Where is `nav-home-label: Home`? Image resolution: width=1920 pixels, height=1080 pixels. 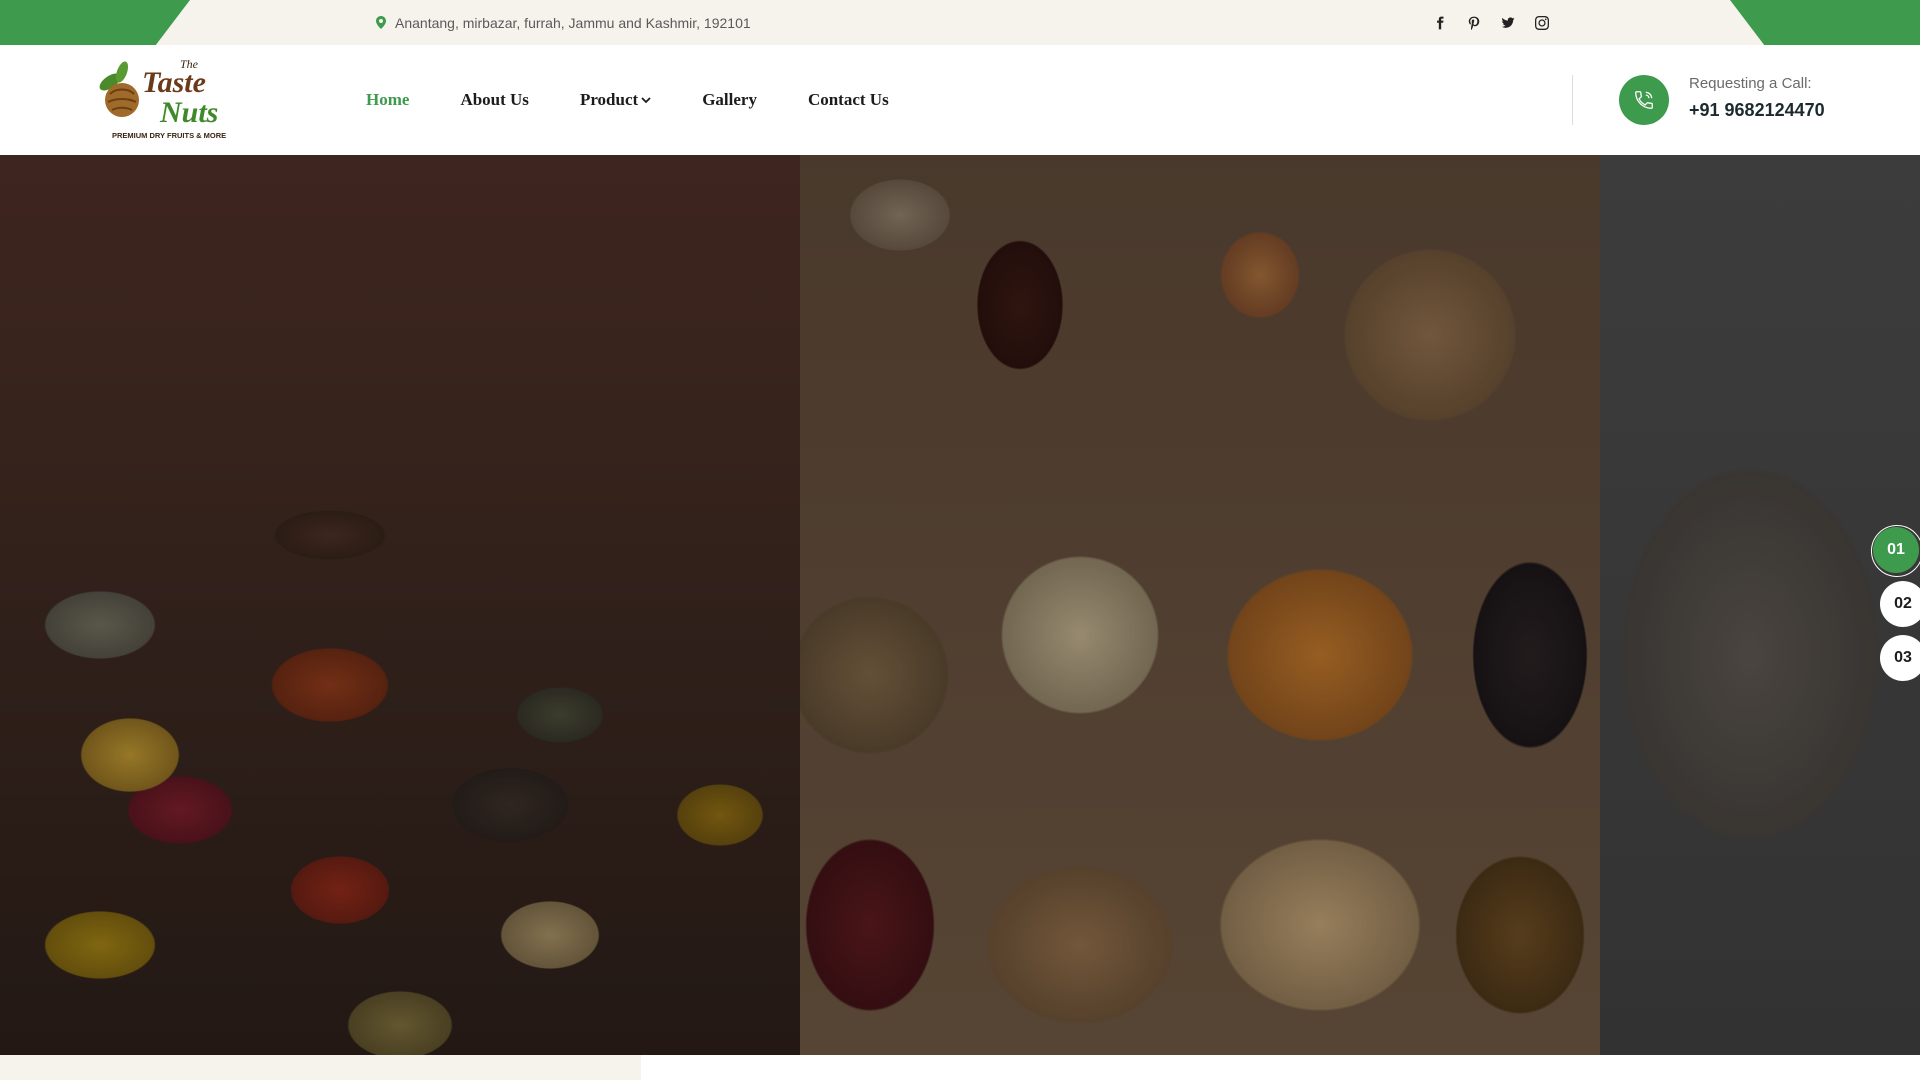
nav-home-label: Home is located at coordinates (388, 99).